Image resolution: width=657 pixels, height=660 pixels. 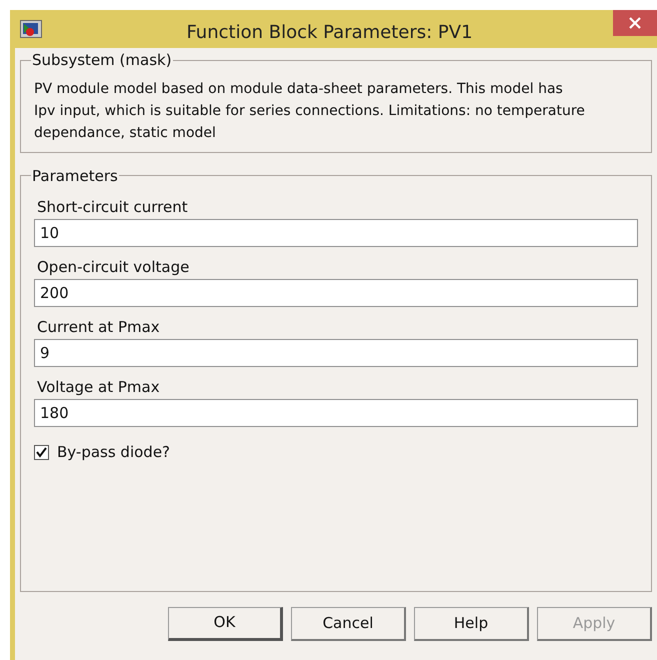 I want to click on field-label: Current at Pmax, so click(x=99, y=327).